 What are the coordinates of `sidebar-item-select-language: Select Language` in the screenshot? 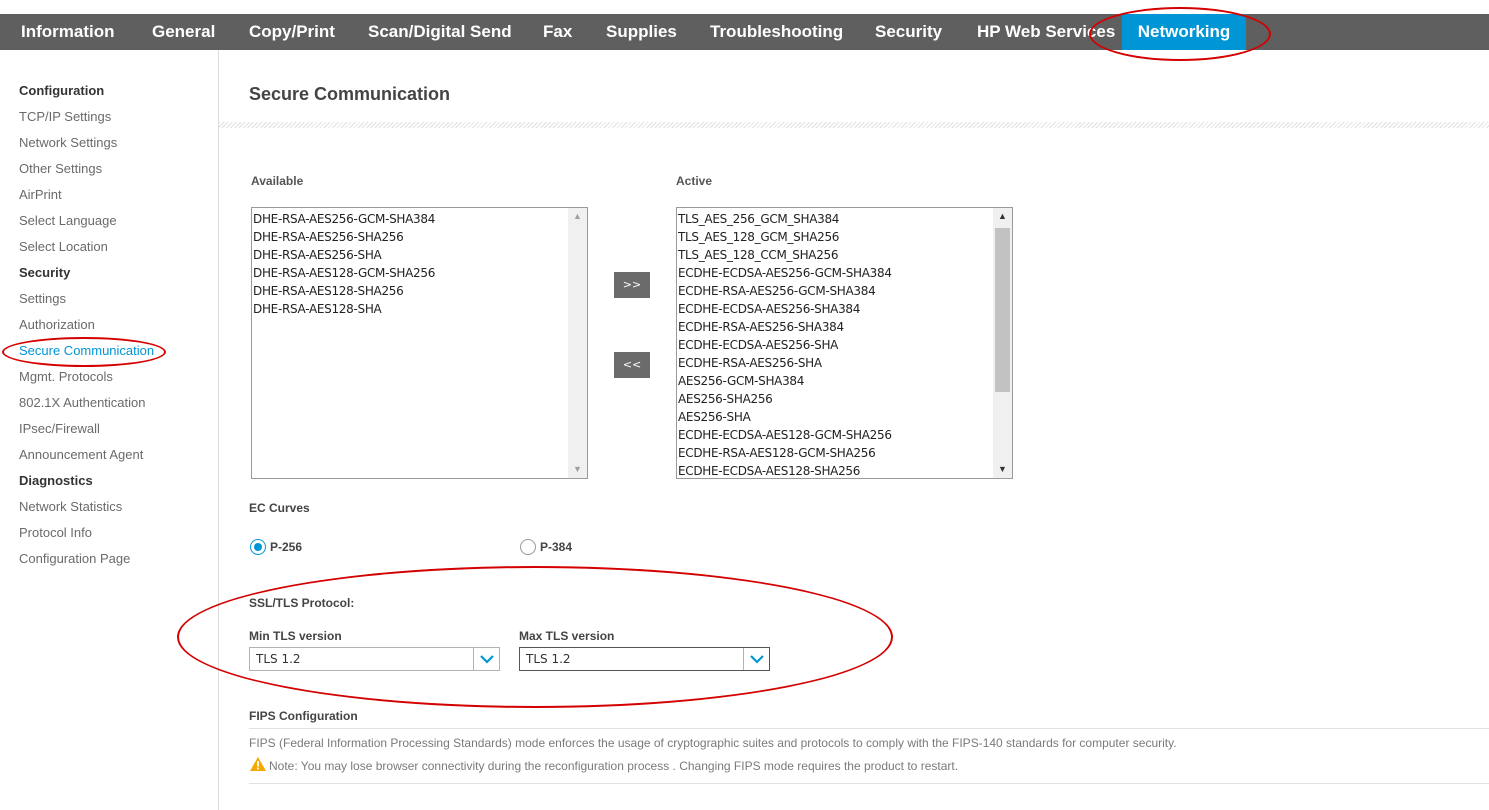 It's located at (68, 220).